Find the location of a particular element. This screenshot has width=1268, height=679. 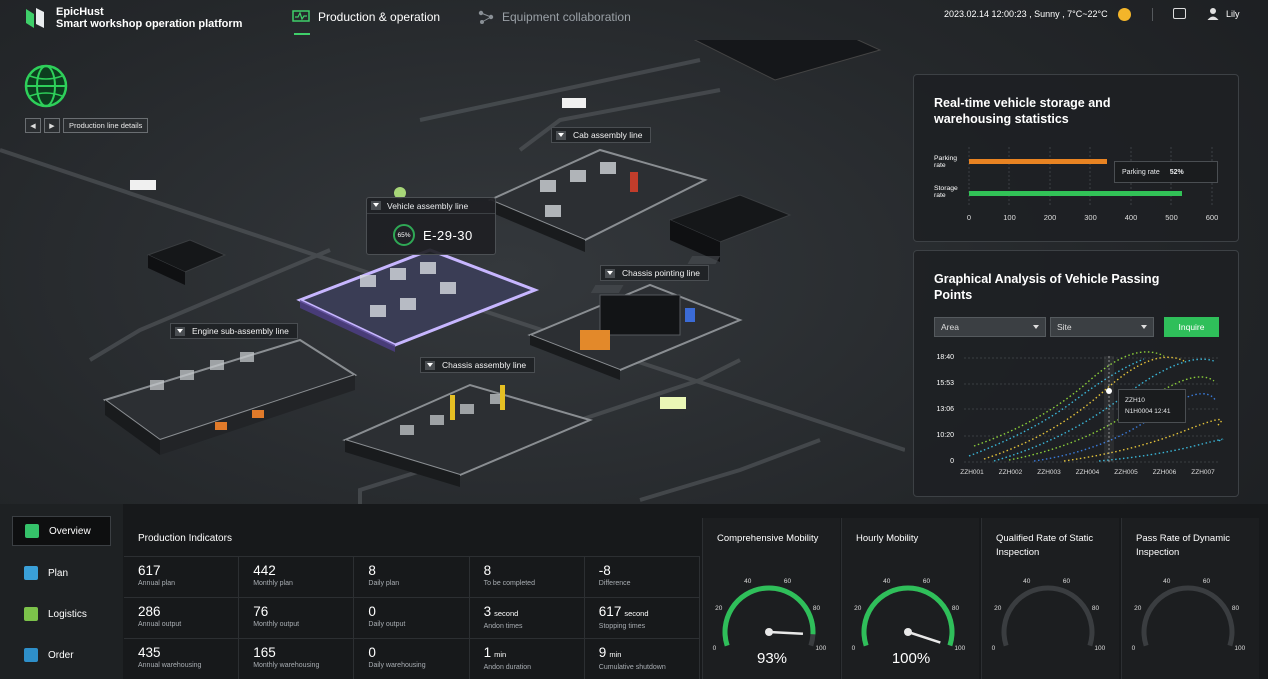

indicator-number: 8 is located at coordinates (487, 570).